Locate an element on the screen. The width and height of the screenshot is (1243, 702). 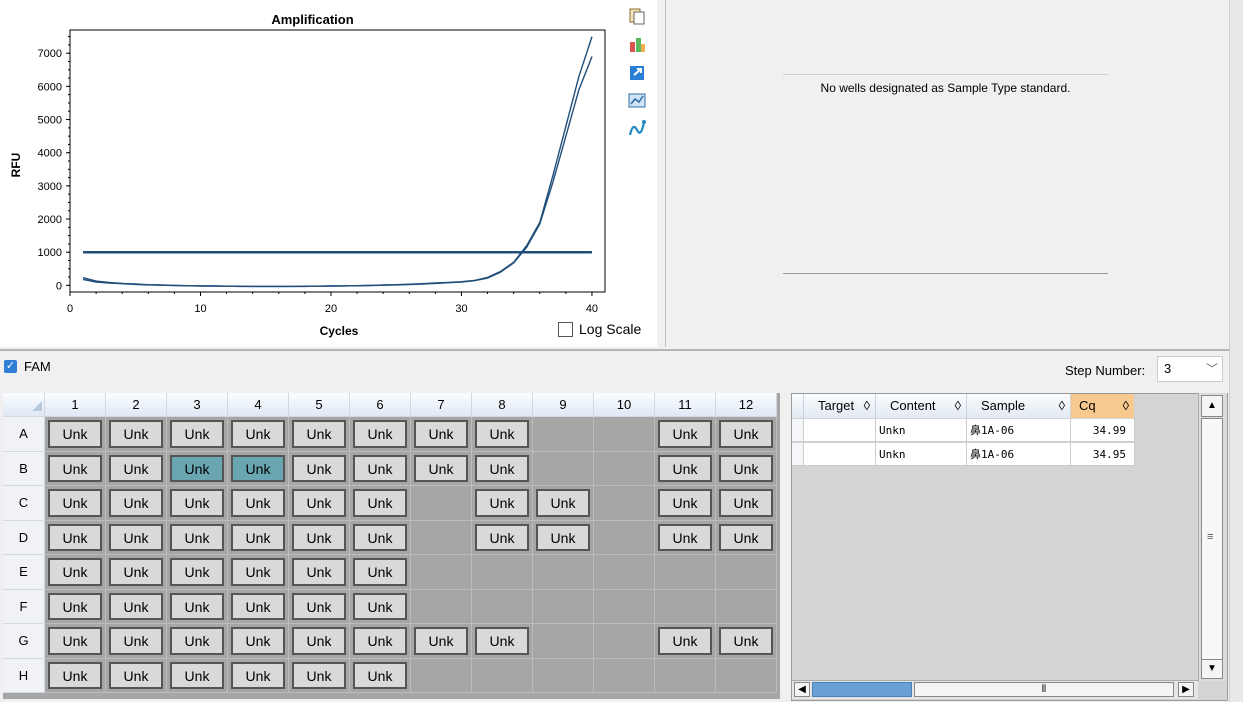
well-C1: Unk is located at coordinates (75, 503).